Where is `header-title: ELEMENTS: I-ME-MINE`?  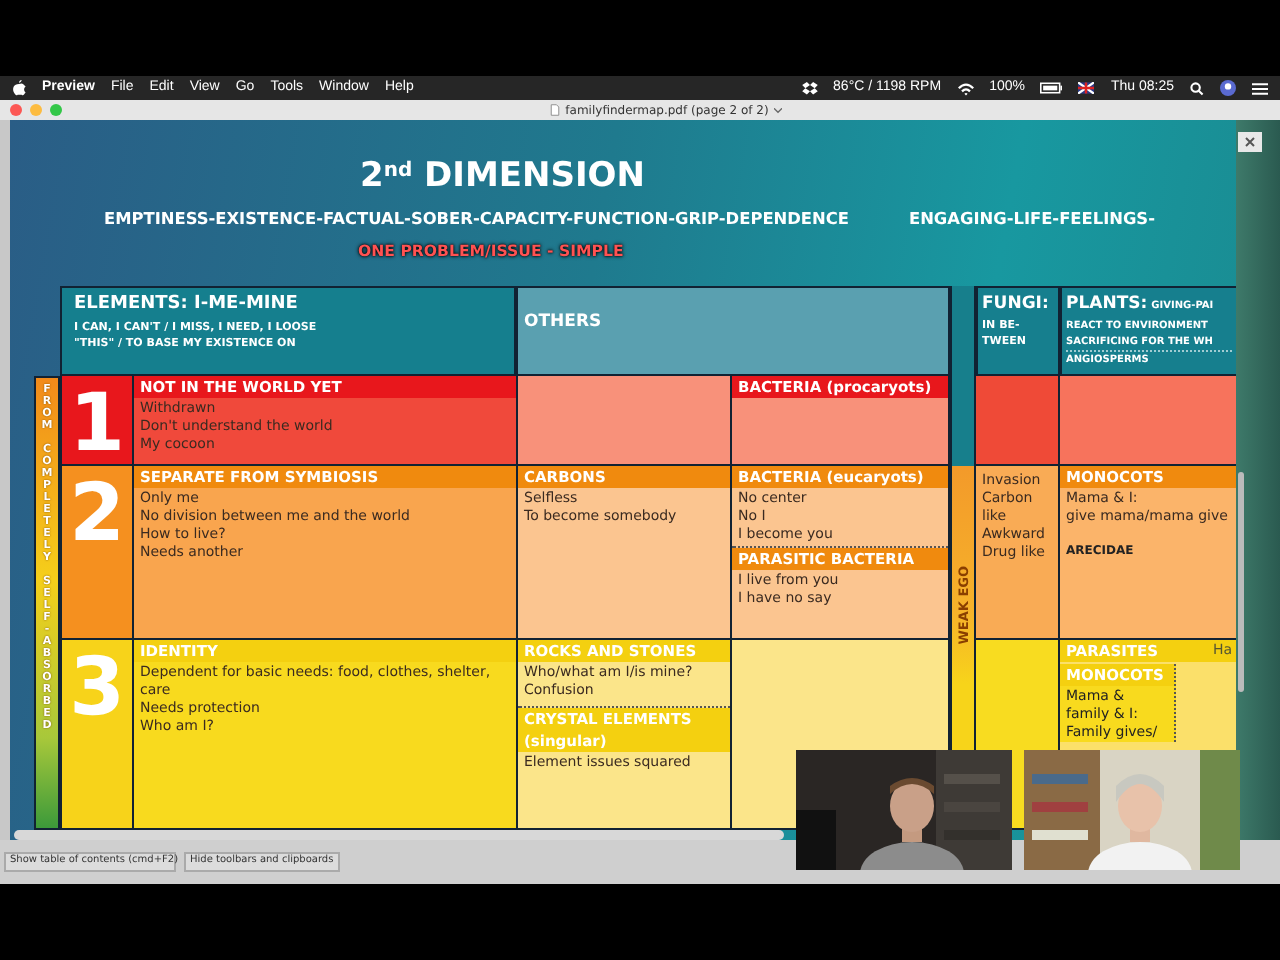
header-title: ELEMENTS: I-ME-MINE is located at coordinates (187, 305).